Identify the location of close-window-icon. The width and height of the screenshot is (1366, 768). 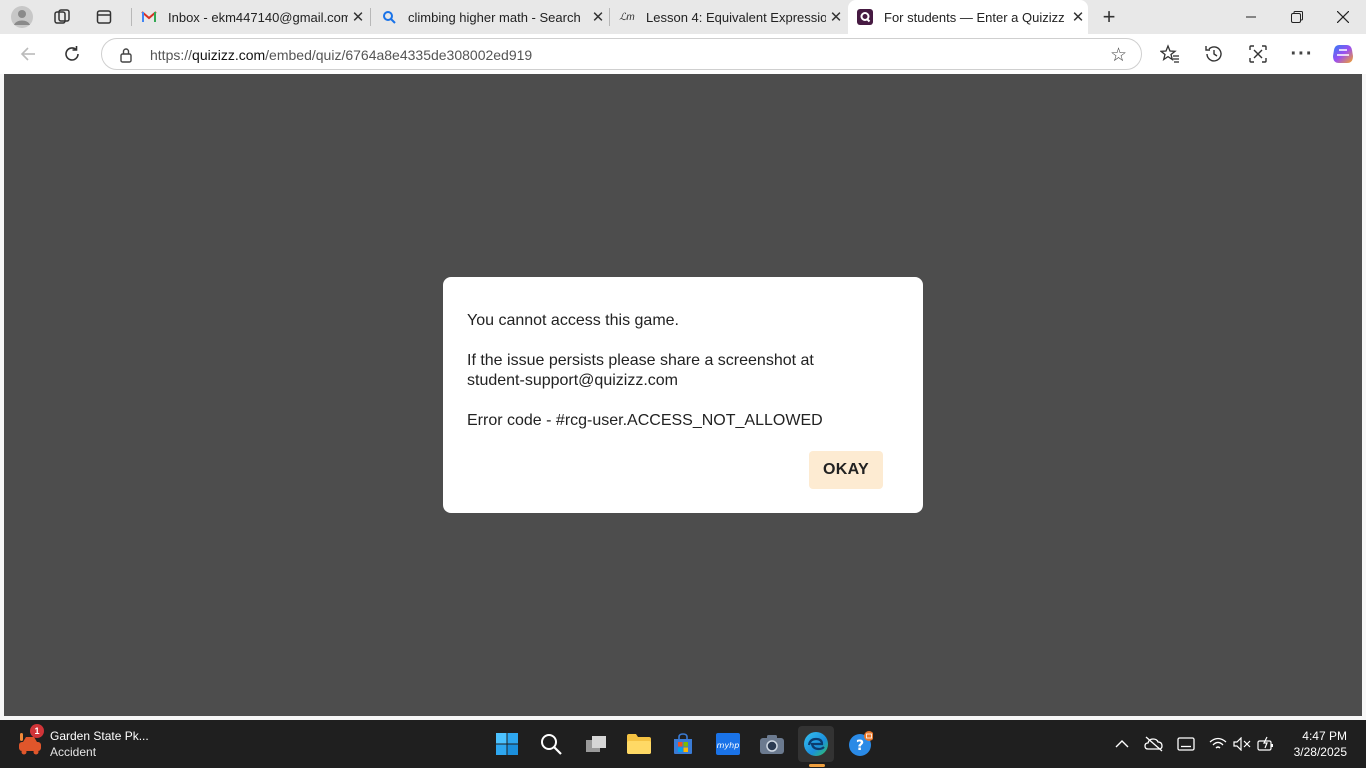
(1343, 17).